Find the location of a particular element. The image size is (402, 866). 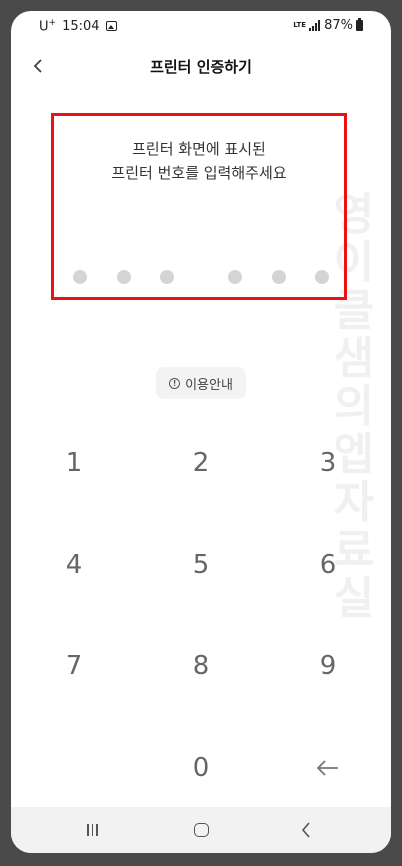

app-header: 프린터 인증하기 is located at coordinates (201, 66).